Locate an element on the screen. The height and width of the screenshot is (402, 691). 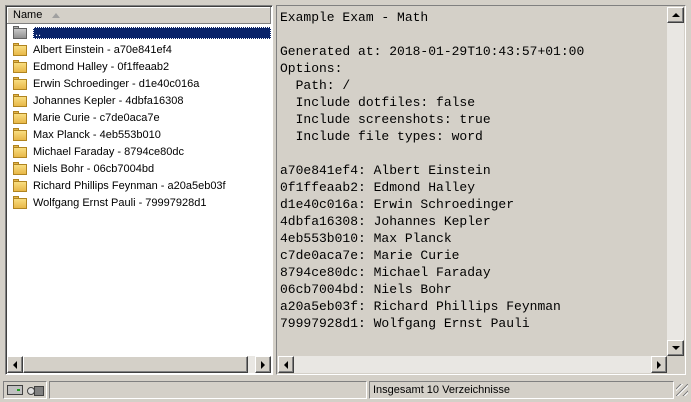
preview-line: 4dbfa16308: Johannes Kepler is located at coordinates (385, 221).